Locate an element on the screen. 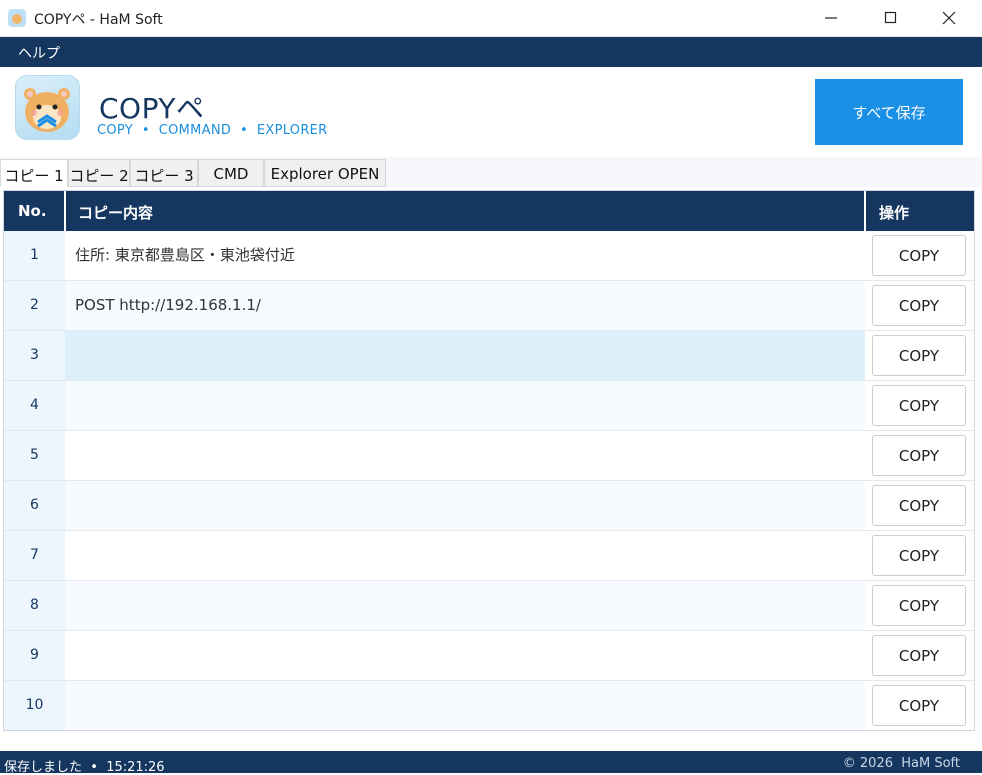 This screenshot has height=775, width=982. status-bar: 保存しました • 15:21:26 © 2026 HaM Soft is located at coordinates (491, 763).